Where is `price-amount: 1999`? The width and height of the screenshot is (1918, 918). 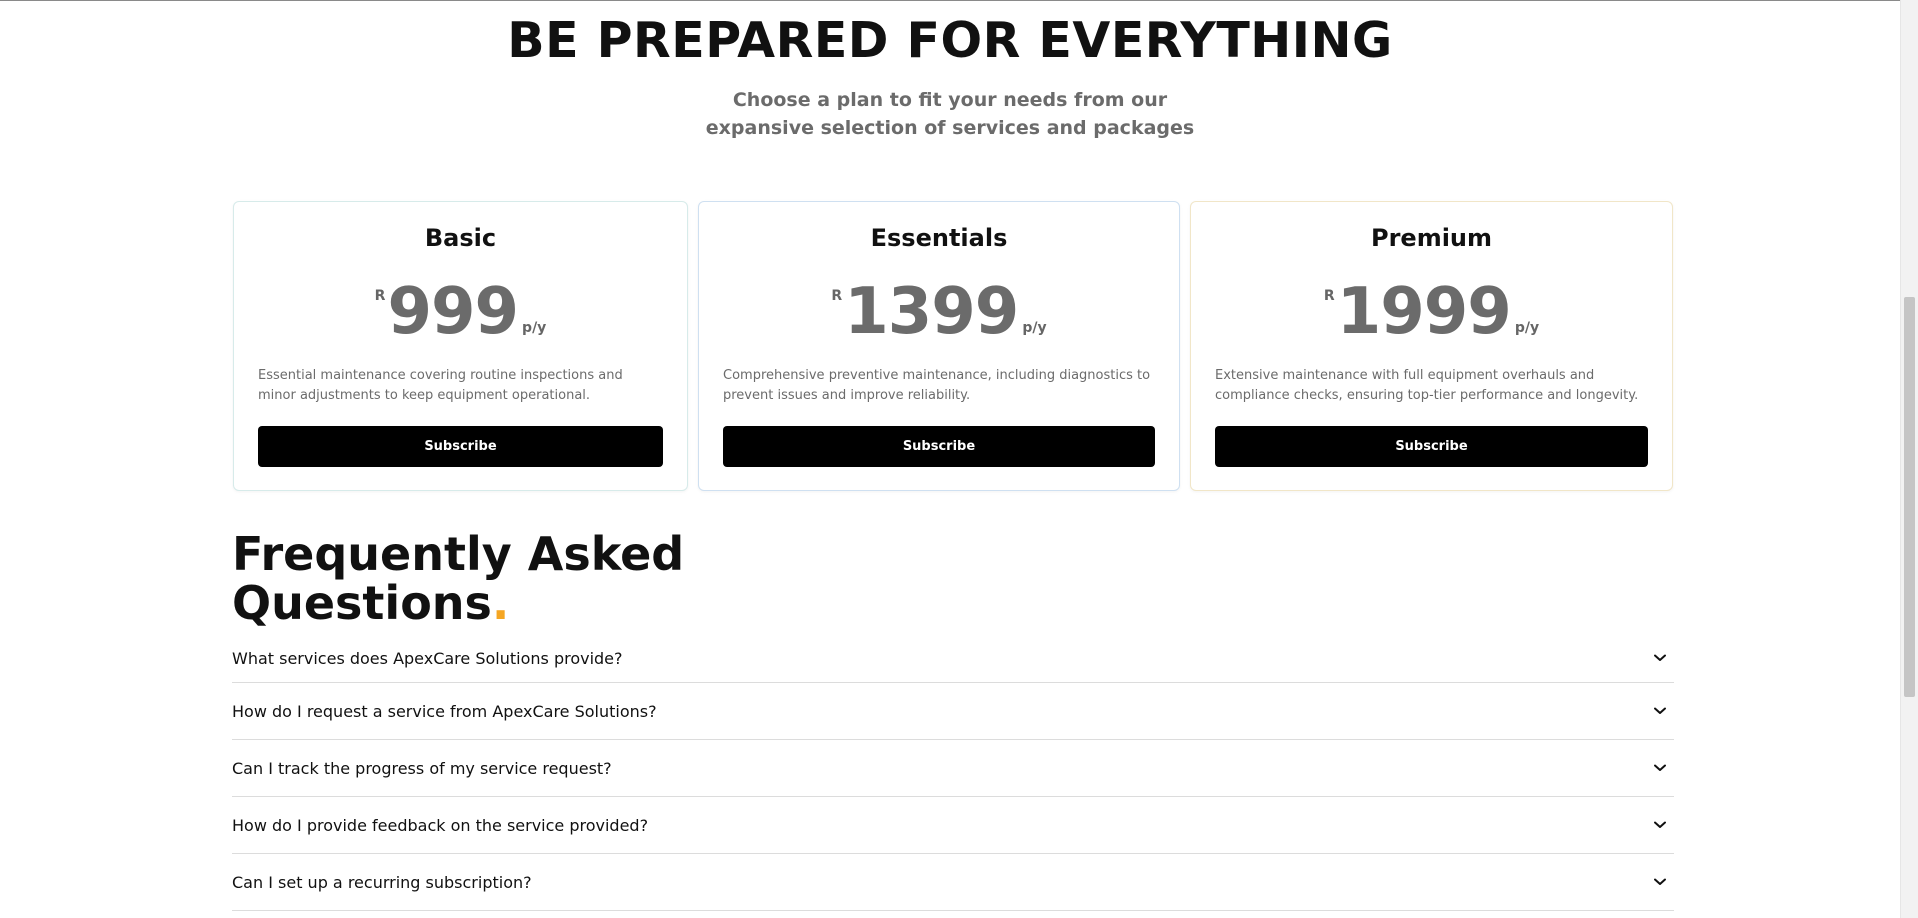
price-amount: 1999 is located at coordinates (1424, 312).